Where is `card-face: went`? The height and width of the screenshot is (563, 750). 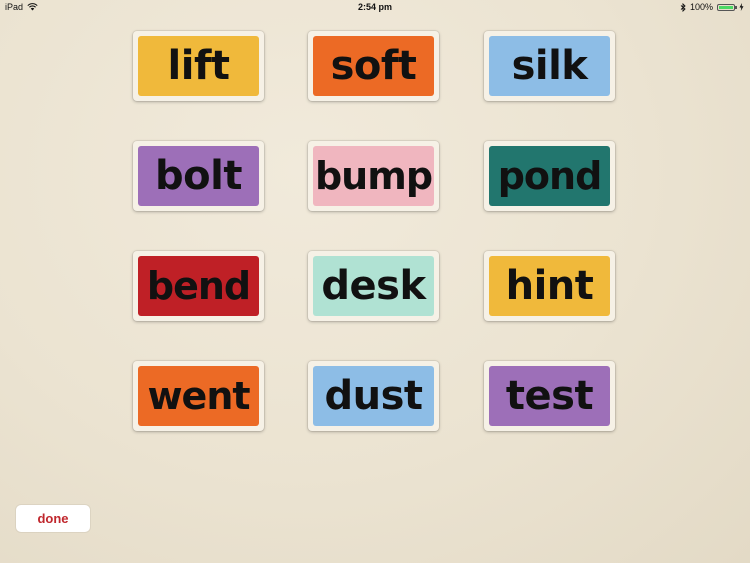 card-face: went is located at coordinates (198, 396).